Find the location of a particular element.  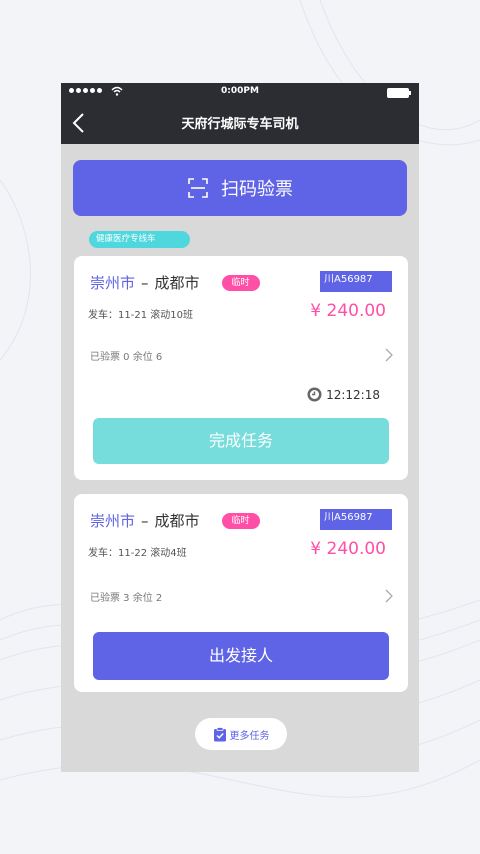

more-tasks-label: 更多任务 is located at coordinates (249, 736).